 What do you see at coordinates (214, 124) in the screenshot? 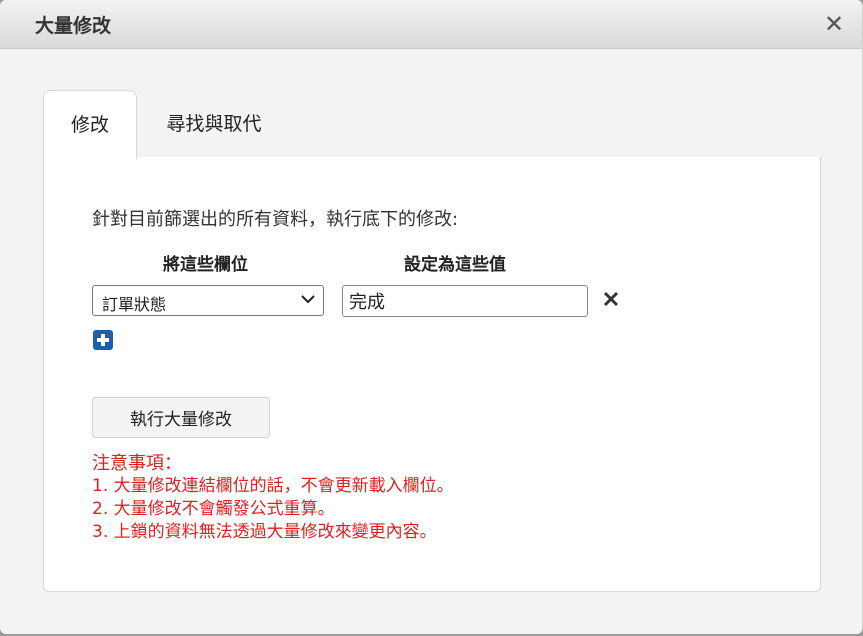
I see `tab-find-replace: 尋找與取代` at bounding box center [214, 124].